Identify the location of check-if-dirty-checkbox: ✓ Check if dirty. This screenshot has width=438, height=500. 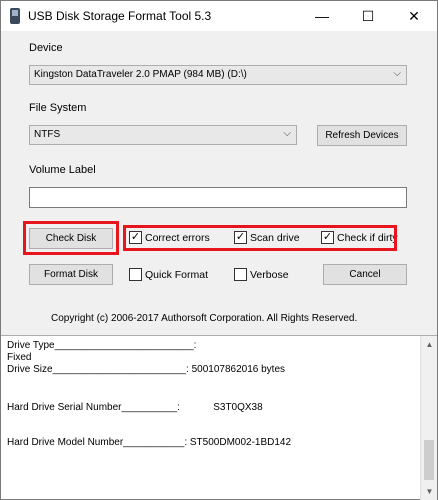
(359, 237).